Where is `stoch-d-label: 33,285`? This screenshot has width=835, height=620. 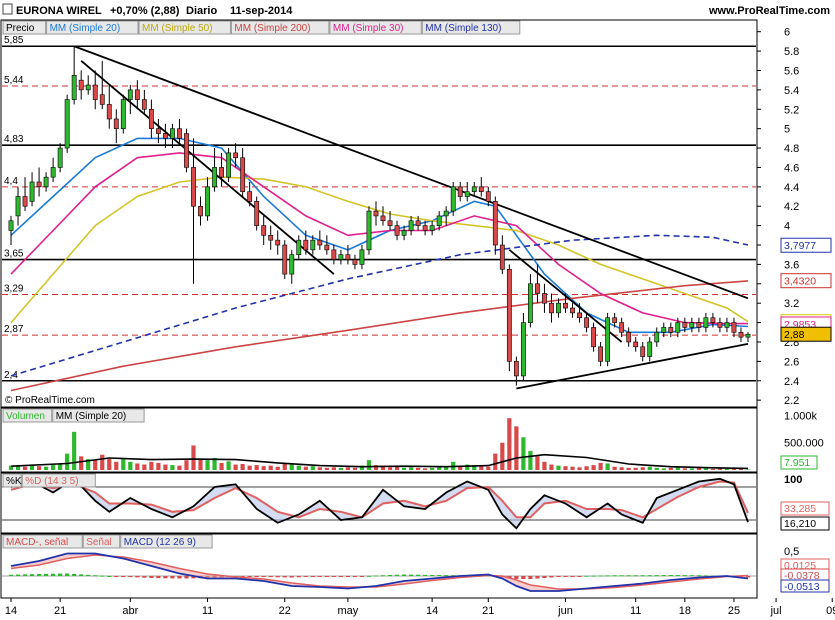 stoch-d-label: 33,285 is located at coordinates (800, 509).